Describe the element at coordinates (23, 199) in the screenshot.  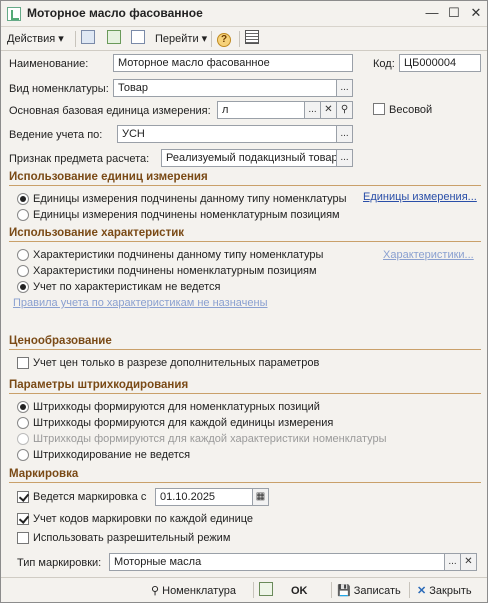
I see `units-radio-type` at that location.